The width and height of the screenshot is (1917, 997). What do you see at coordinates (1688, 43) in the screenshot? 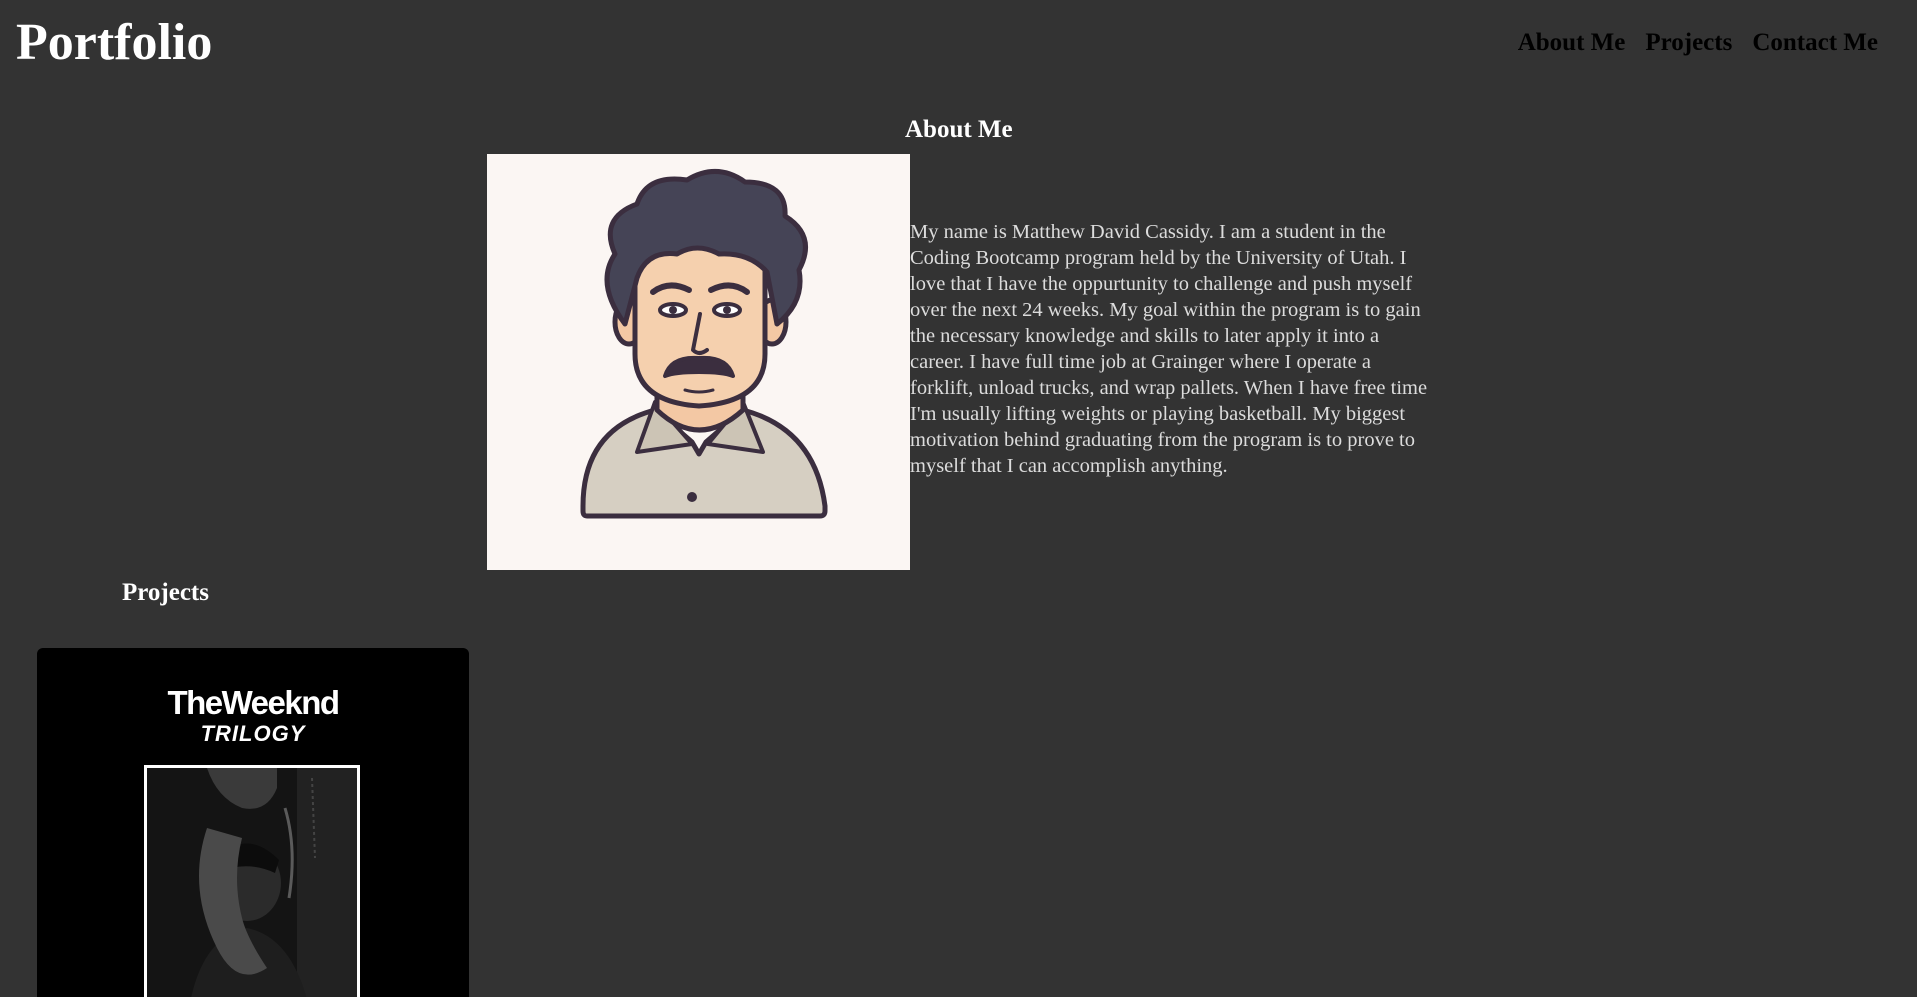
I see `nav-link-projects: Projects` at bounding box center [1688, 43].